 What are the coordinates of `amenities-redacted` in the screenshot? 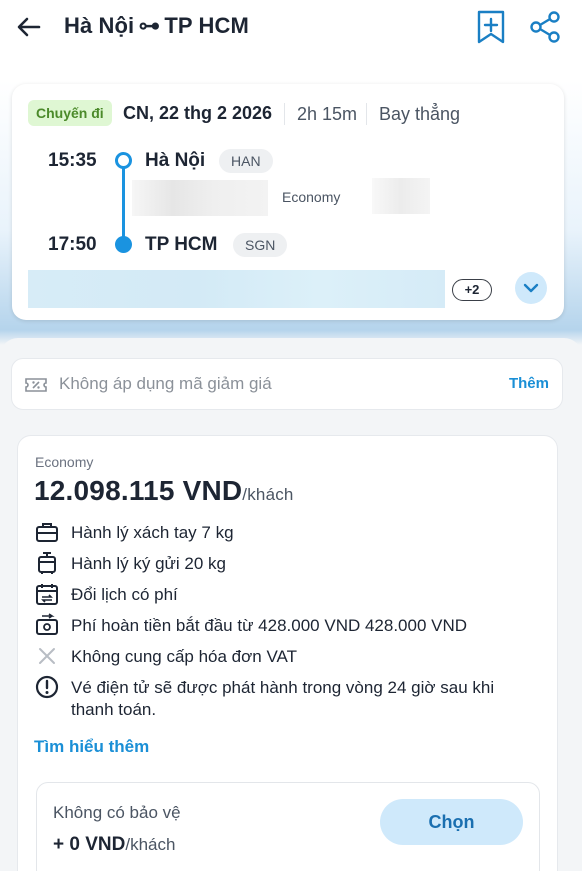 It's located at (236, 289).